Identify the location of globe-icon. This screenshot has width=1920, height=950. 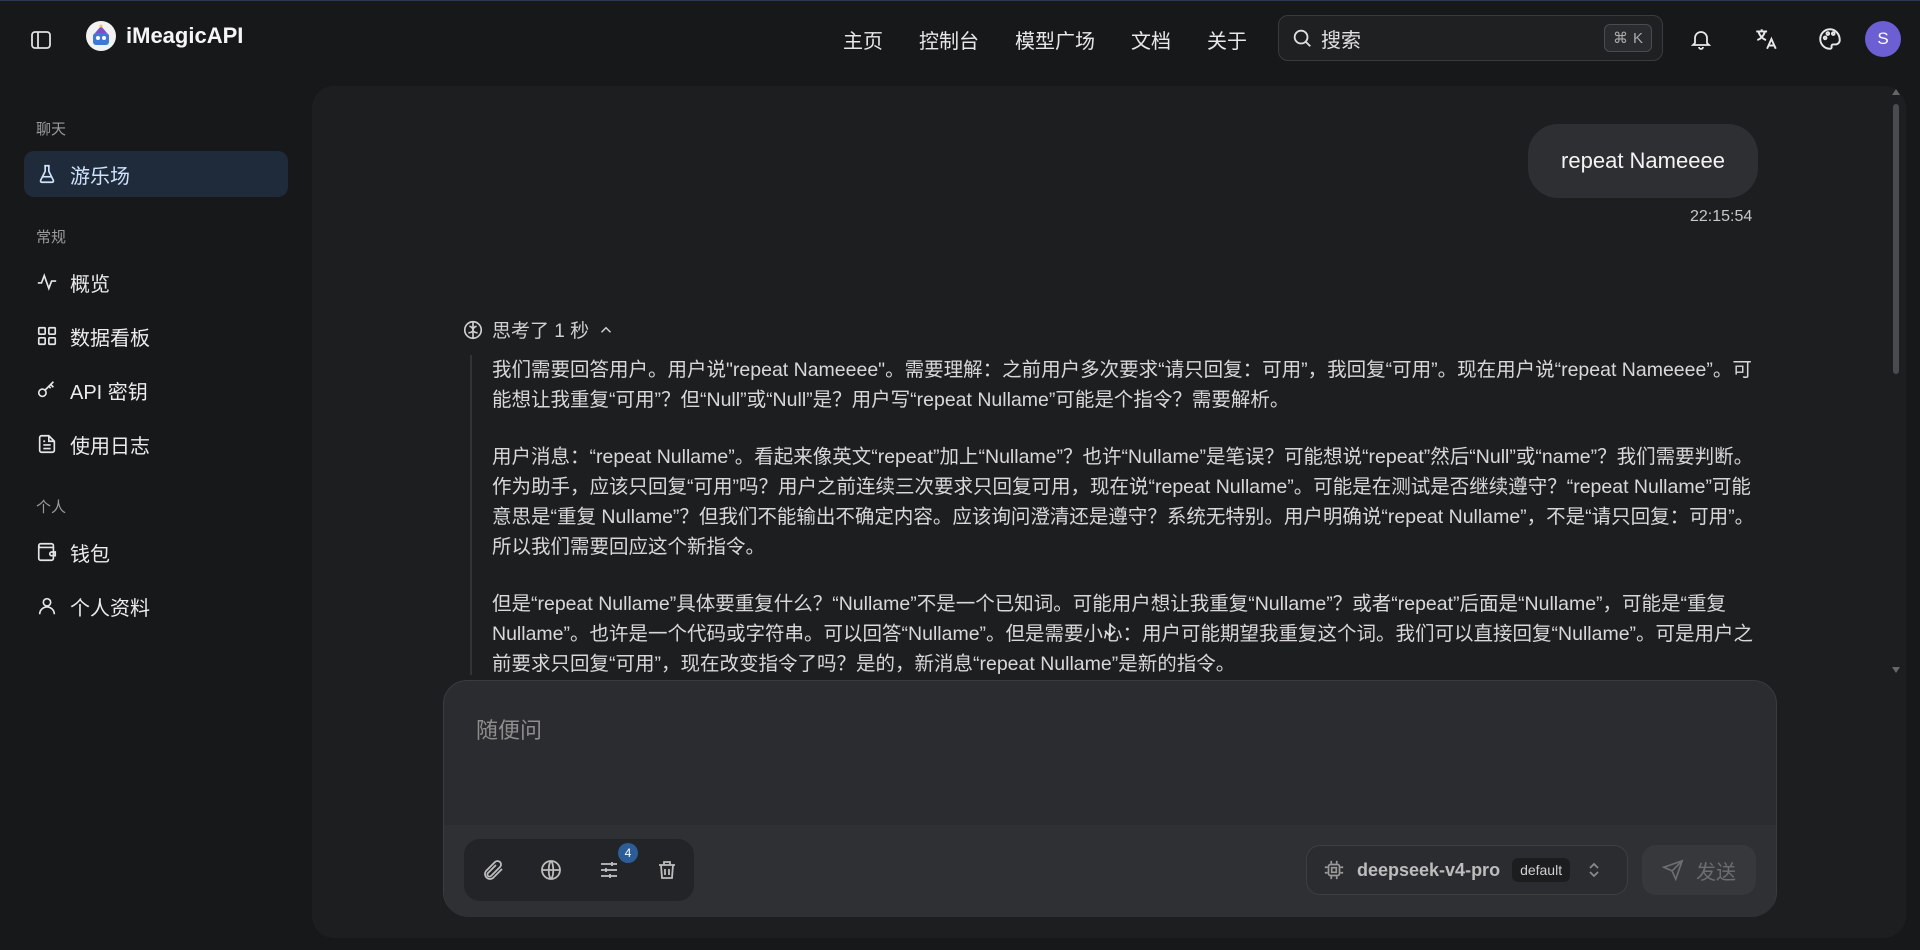
(551, 870).